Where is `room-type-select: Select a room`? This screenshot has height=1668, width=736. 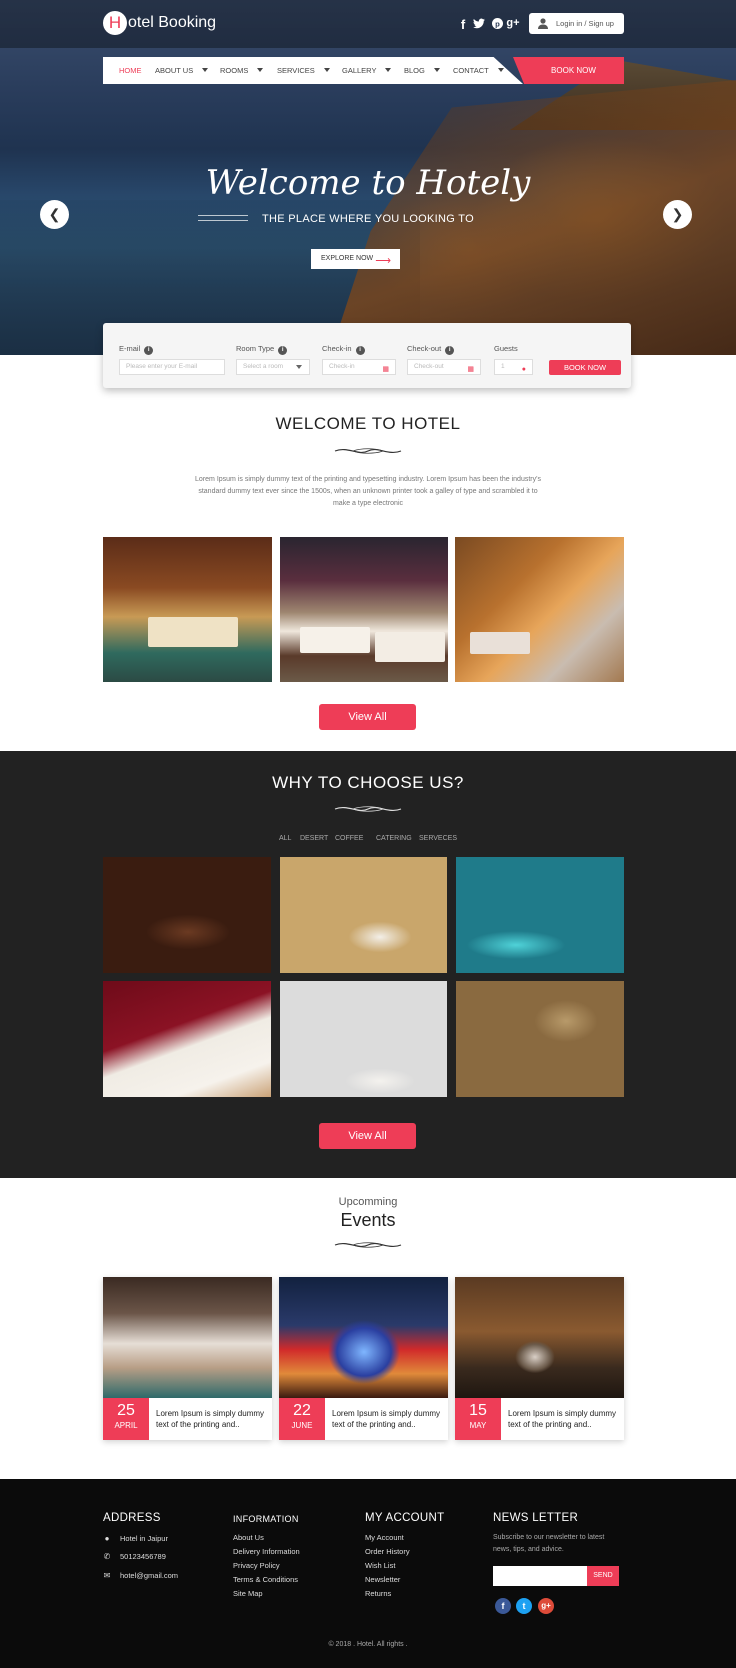
room-type-select: Select a room is located at coordinates (273, 367).